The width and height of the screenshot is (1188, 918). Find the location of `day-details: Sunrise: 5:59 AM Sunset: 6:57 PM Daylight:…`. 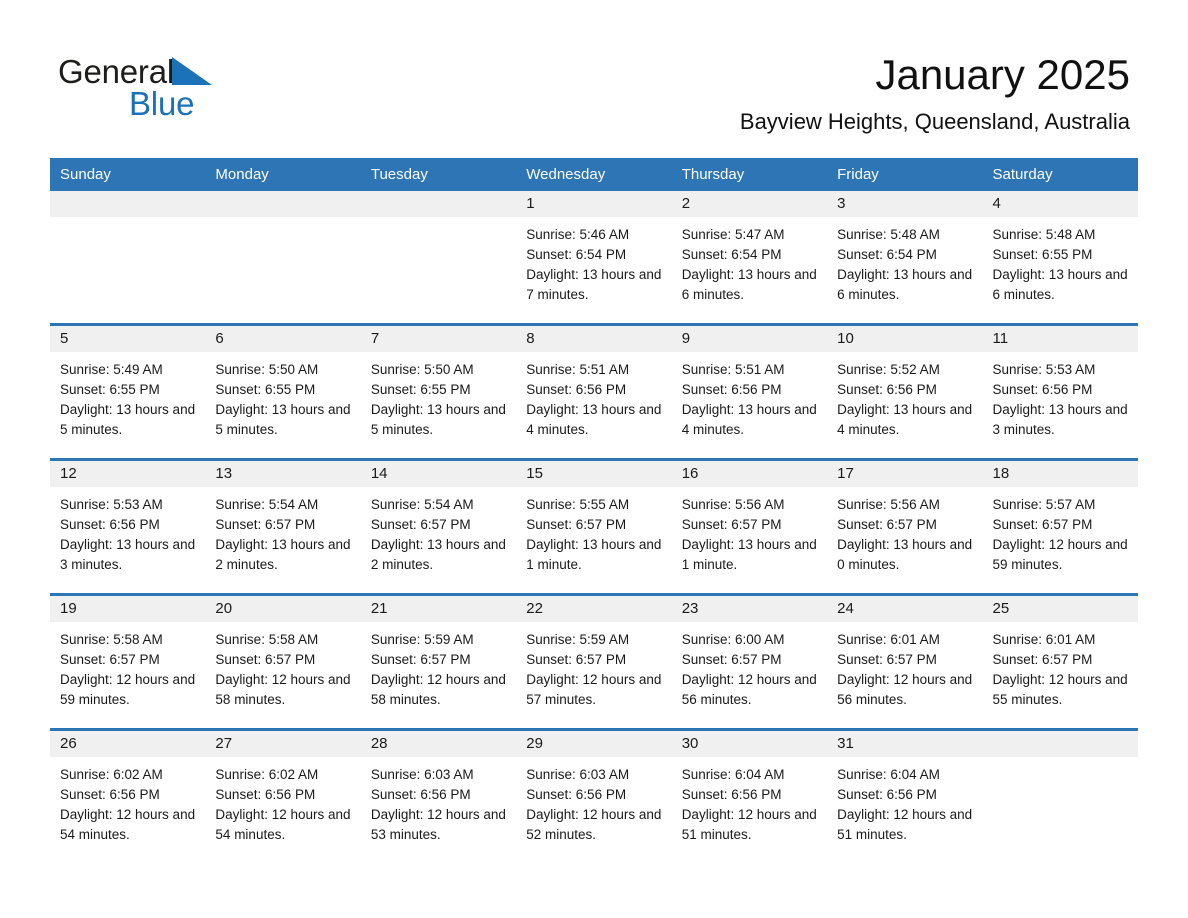

day-details: Sunrise: 5:59 AM Sunset: 6:57 PM Daylight:… is located at coordinates (438, 666).